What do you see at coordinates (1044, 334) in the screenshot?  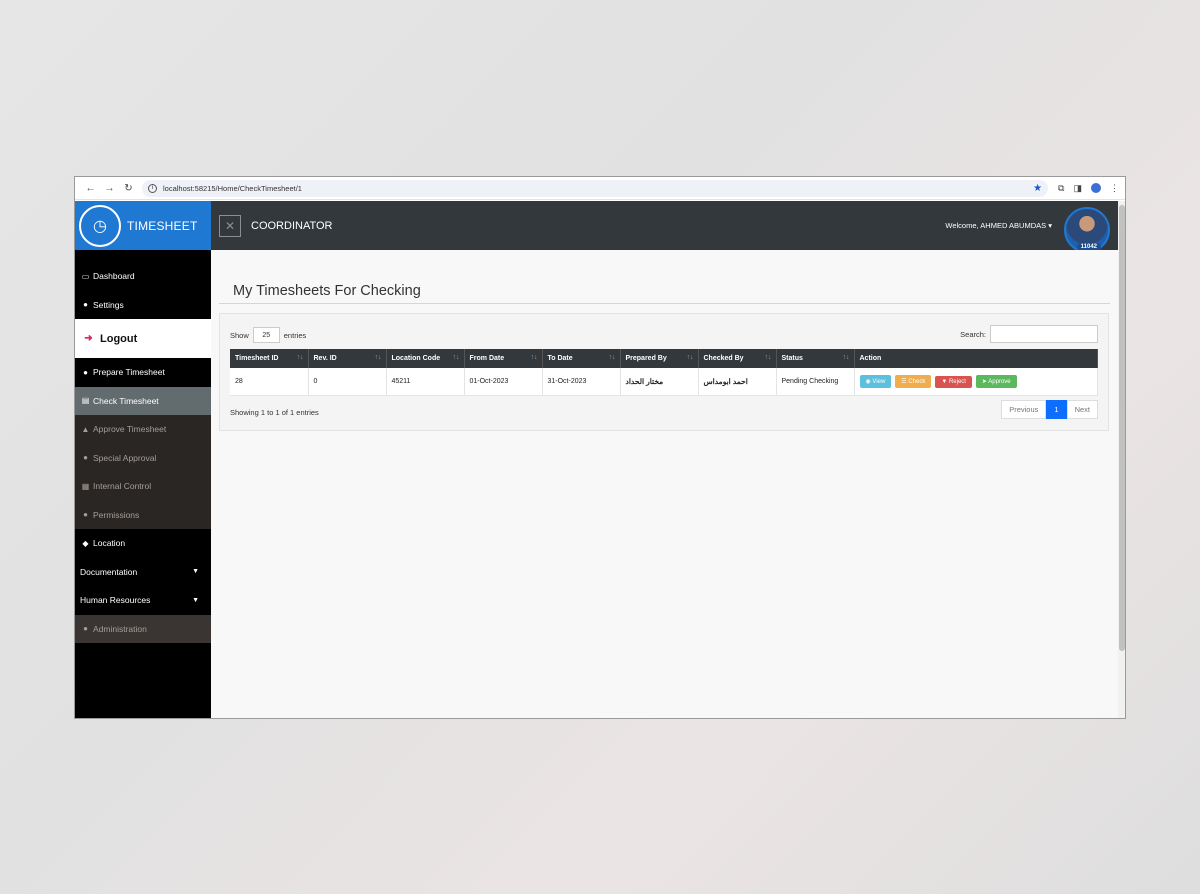 I see `search-input` at bounding box center [1044, 334].